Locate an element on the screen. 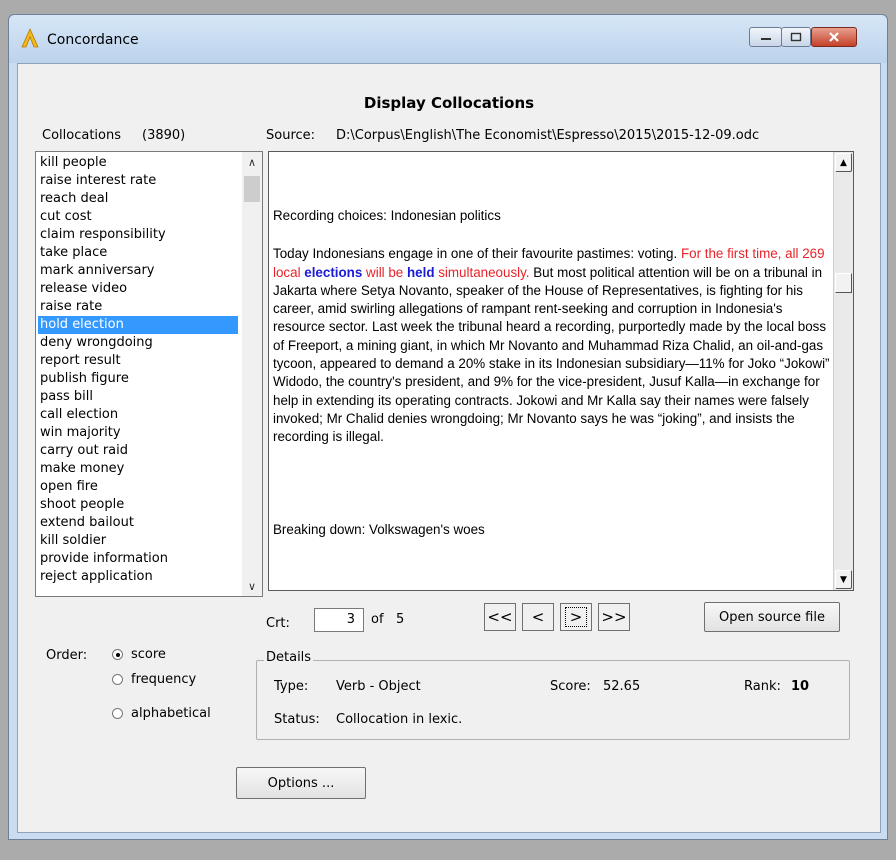 The image size is (896, 860). list-item: carry out raid is located at coordinates (138, 451).